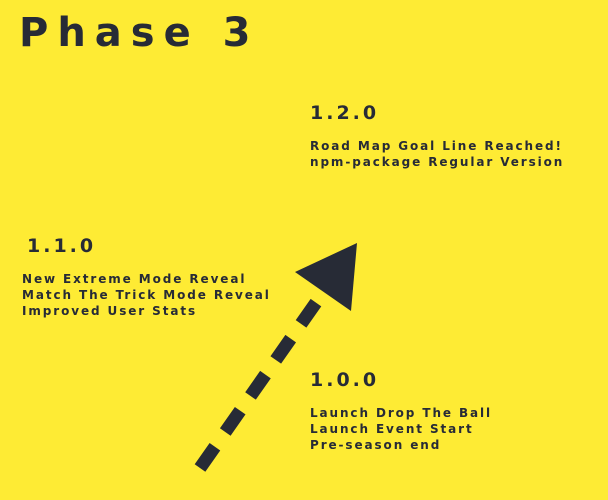 Image resolution: width=608 pixels, height=500 pixels. What do you see at coordinates (326, 277) in the screenshot?
I see `arrow-head` at bounding box center [326, 277].